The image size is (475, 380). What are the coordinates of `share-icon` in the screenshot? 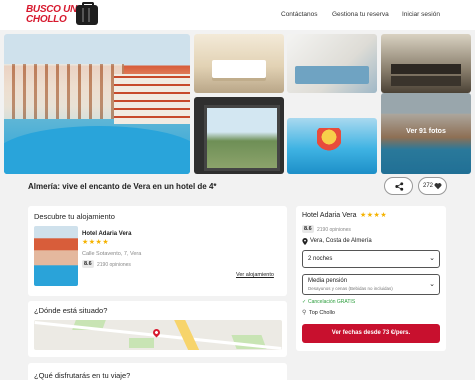 It's located at (399, 186).